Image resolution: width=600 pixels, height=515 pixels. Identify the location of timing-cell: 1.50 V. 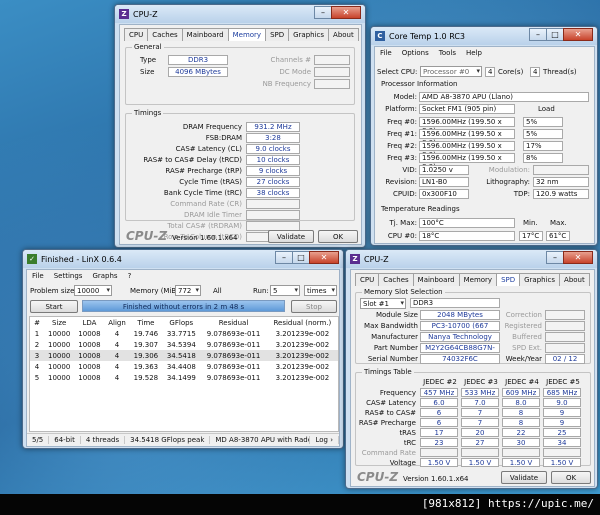
(439, 462).